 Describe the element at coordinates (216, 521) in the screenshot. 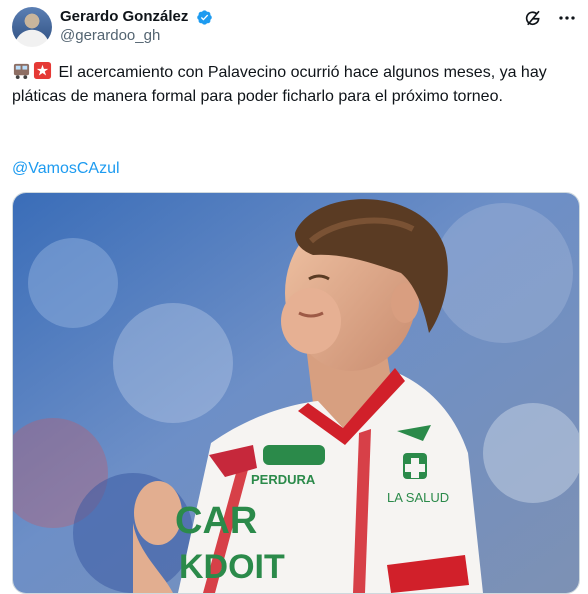

I see `jersey-sponsor-main: CAR` at that location.